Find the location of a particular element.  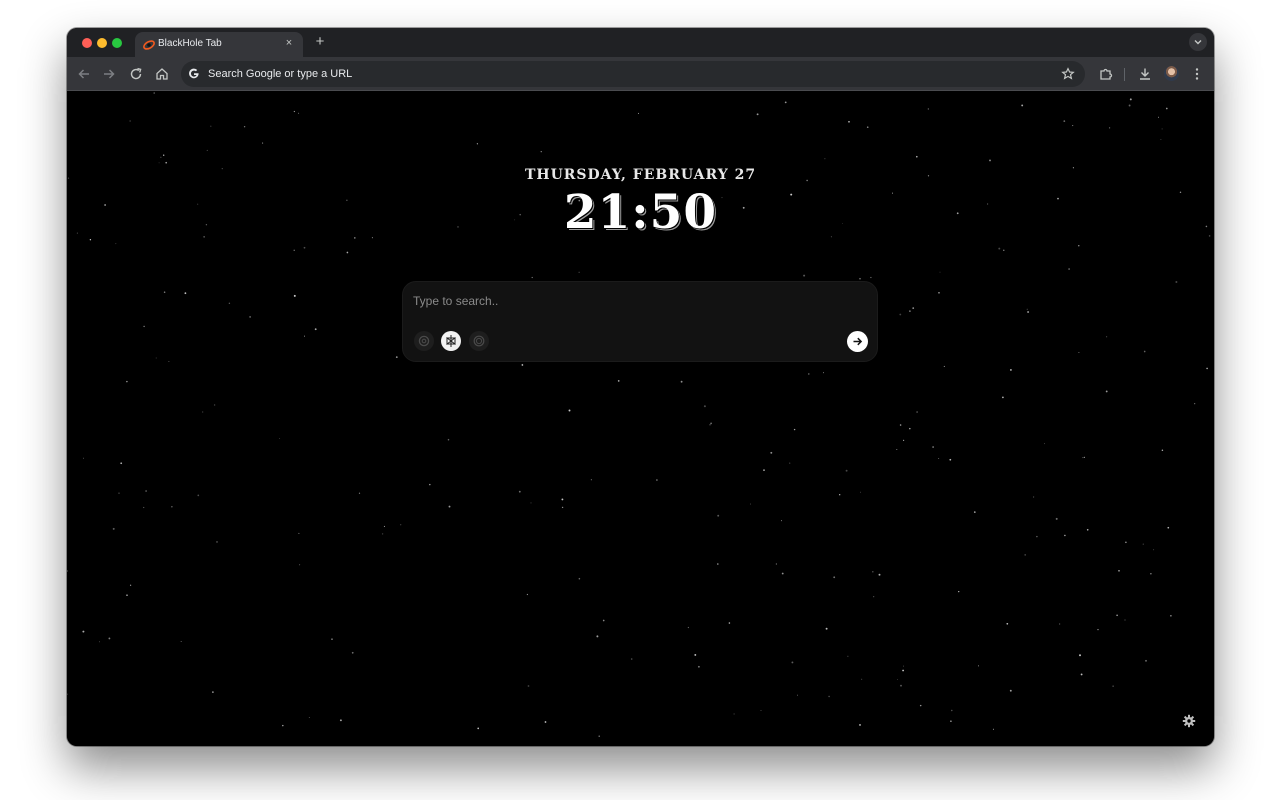

forward-icon is located at coordinates (109, 74).